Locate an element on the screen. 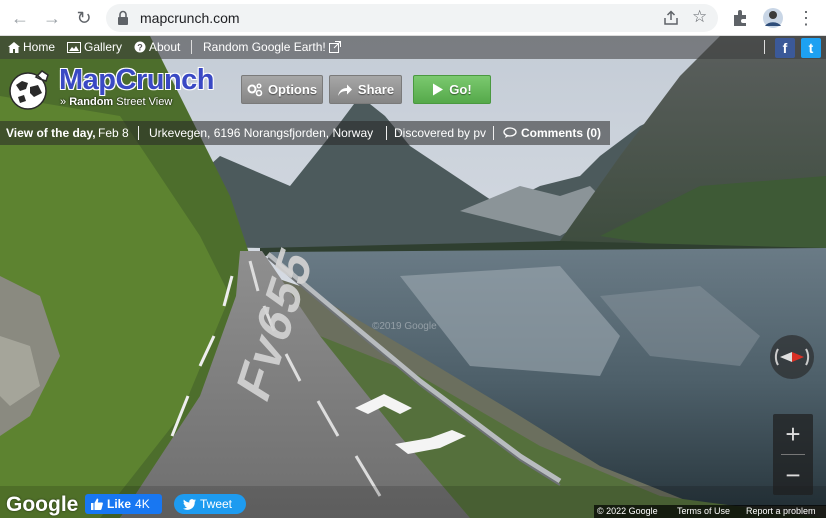 The height and width of the screenshot is (518, 826). nav-divider-right is located at coordinates (764, 47).